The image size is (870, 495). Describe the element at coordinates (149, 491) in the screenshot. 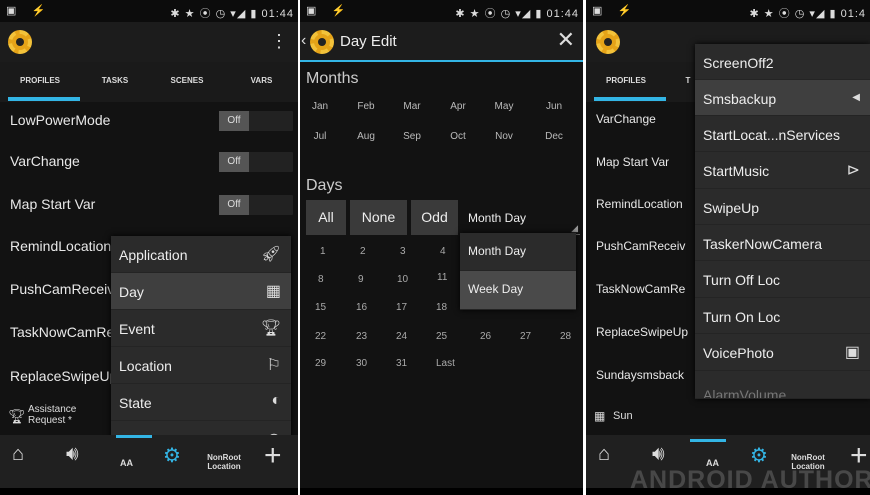

I see `system-nav-bar` at that location.